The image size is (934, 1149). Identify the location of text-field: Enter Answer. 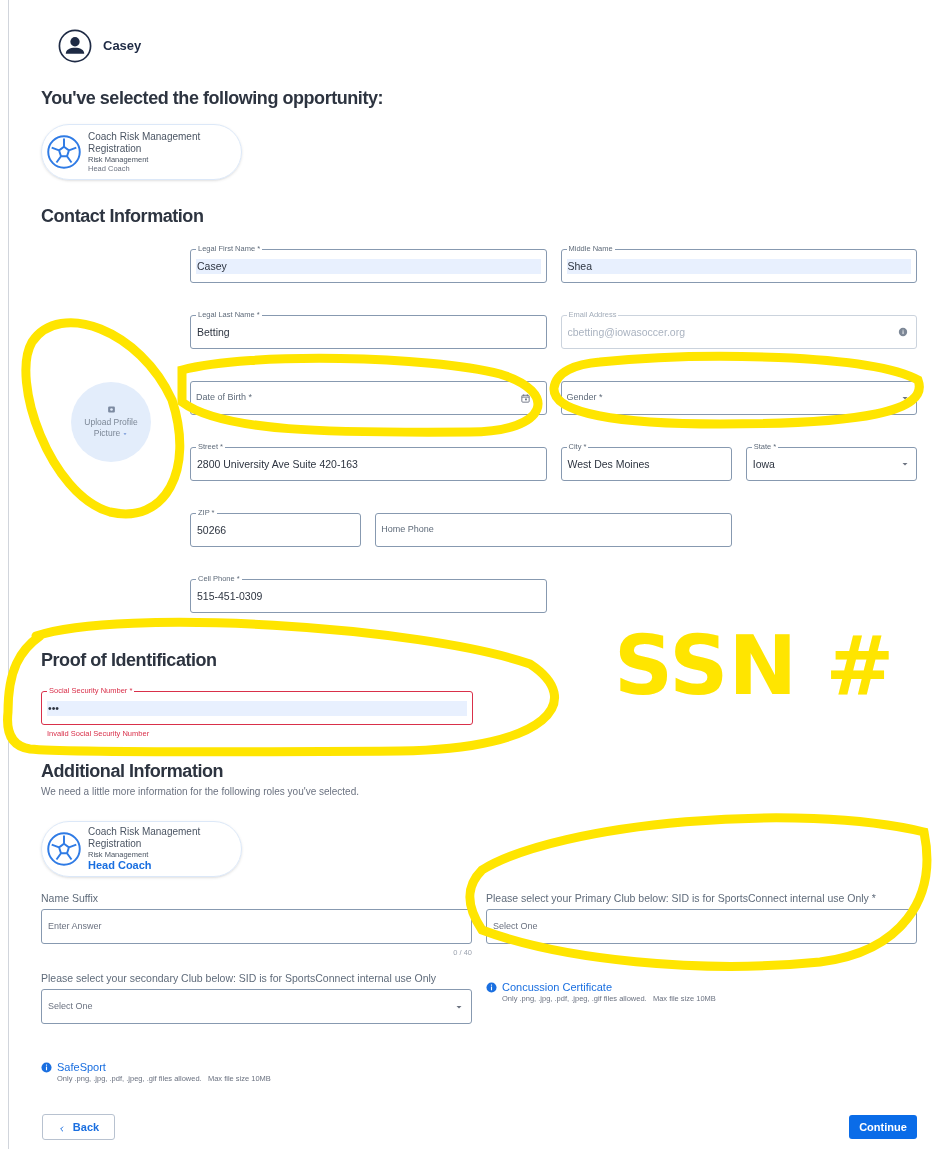
(256, 926).